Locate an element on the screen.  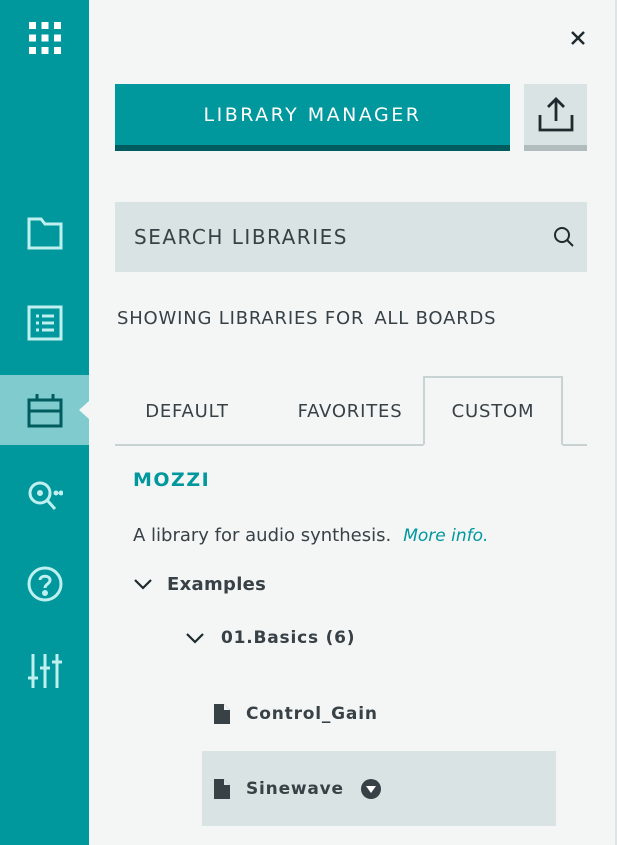
library-tabs: DEFAULT FAVORITES CUSTOM is located at coordinates (351, 411).